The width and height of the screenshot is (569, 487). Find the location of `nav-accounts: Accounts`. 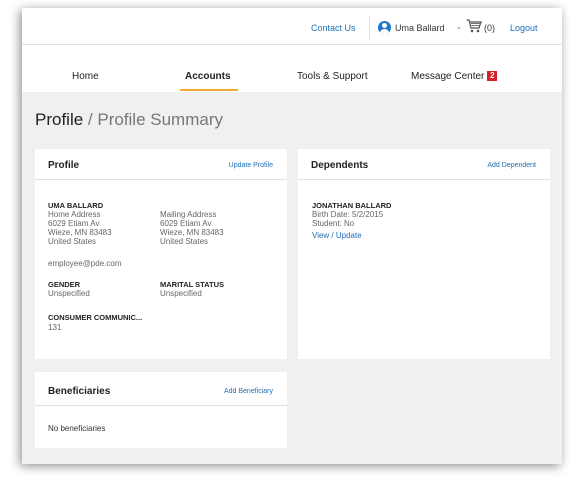

nav-accounts: Accounts is located at coordinates (208, 76).